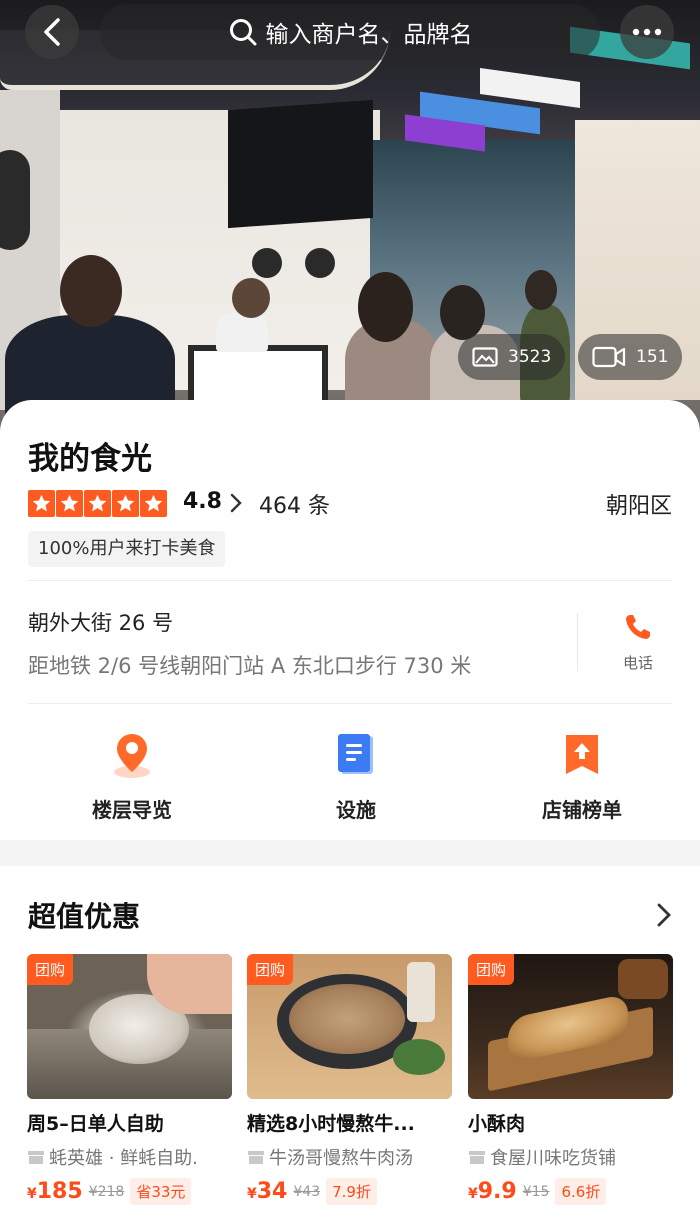  I want to click on shop-ranking-label: 店铺榜单, so click(582, 810).